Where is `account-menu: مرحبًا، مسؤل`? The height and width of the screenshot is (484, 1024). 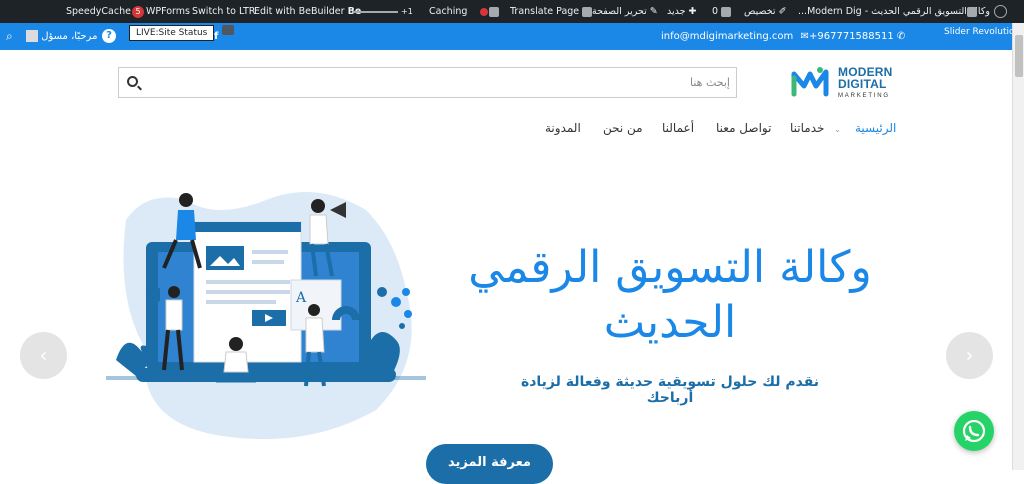
account-menu: مرحبًا، مسؤل is located at coordinates (61, 36).